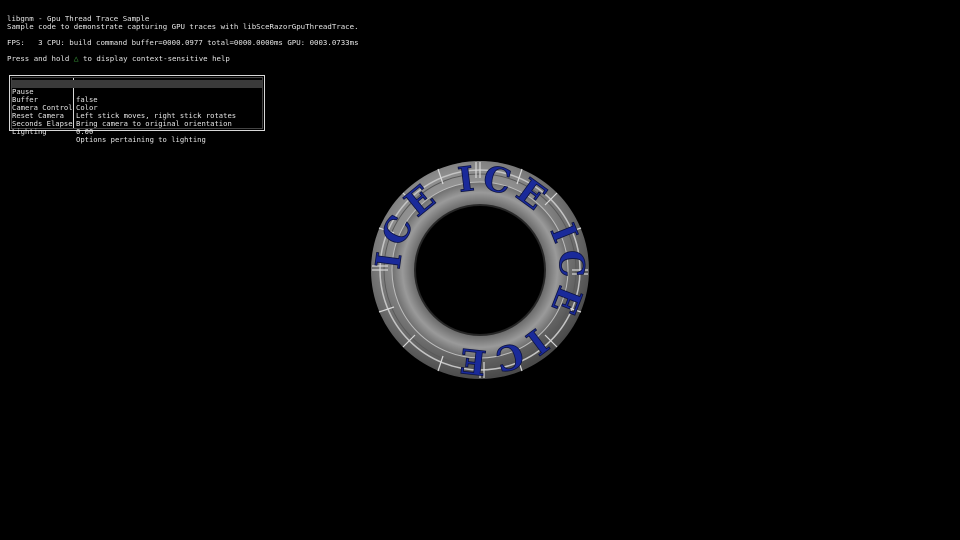  I want to click on torus-render: ICE ICE ICE ICE, so click(479, 270).